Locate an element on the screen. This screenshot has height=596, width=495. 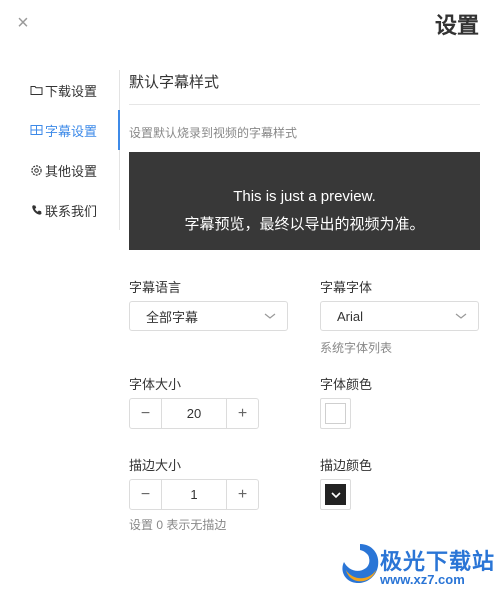
stroke-color-picker is located at coordinates (335, 494).